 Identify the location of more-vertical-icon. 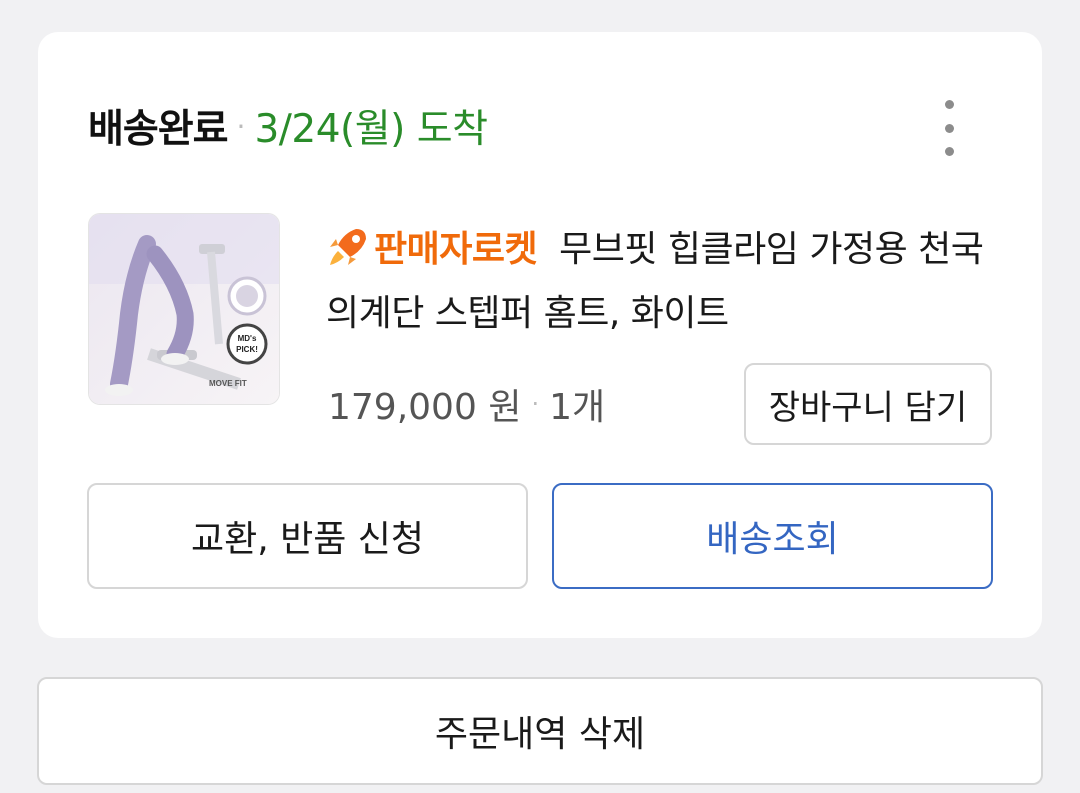
(949, 128).